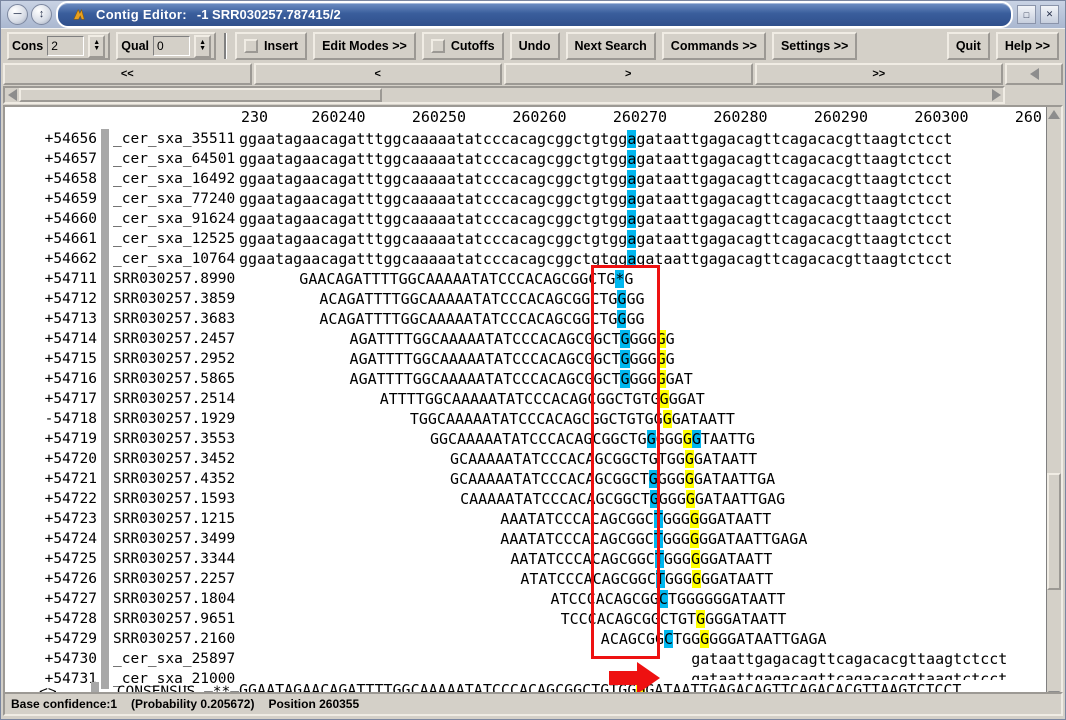  What do you see at coordinates (122, 219) in the screenshot?
I see `read-gutter-row: +54660 _cer_sxa_91624` at bounding box center [122, 219].